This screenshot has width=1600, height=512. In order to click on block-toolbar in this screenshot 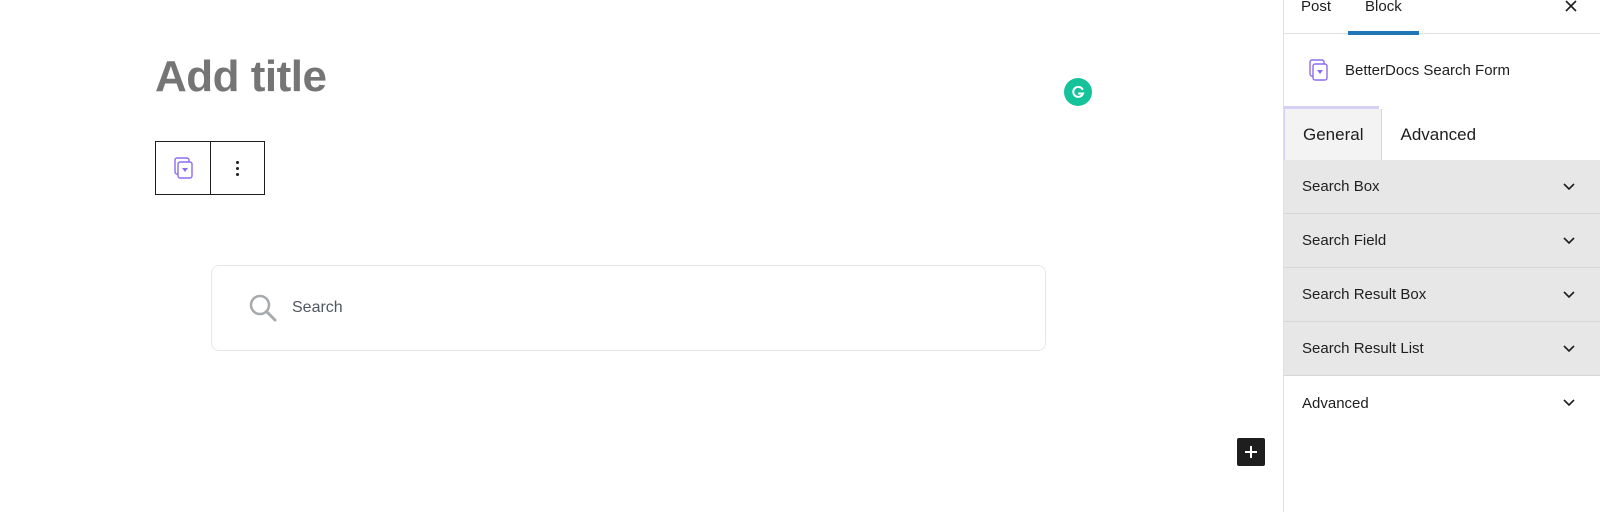, I will do `click(210, 168)`.